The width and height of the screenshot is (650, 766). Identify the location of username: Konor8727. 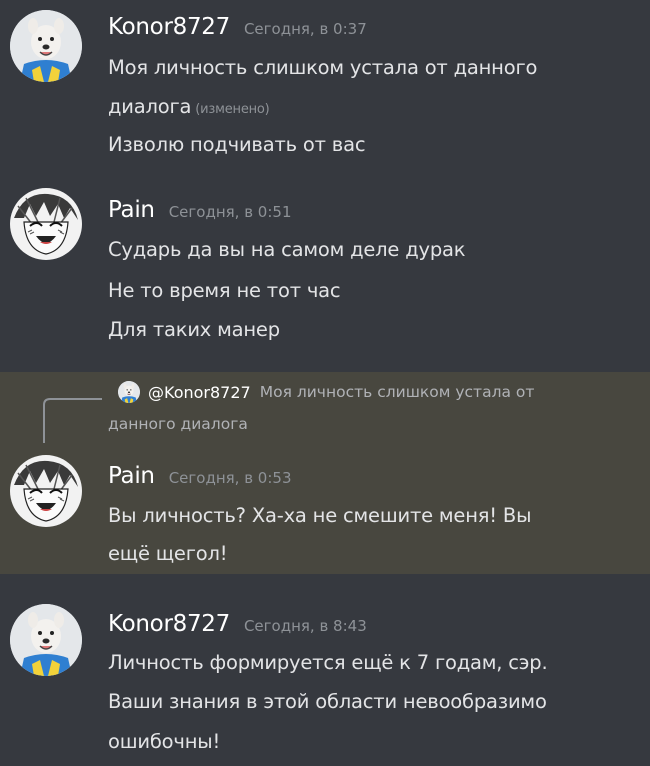
(169, 624).